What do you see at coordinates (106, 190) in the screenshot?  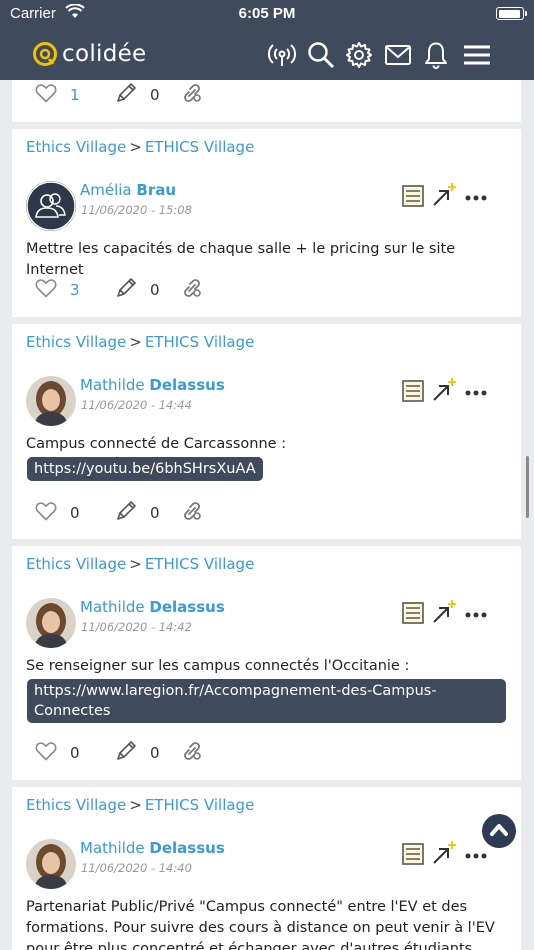 I see `author-first-name: Amélia` at bounding box center [106, 190].